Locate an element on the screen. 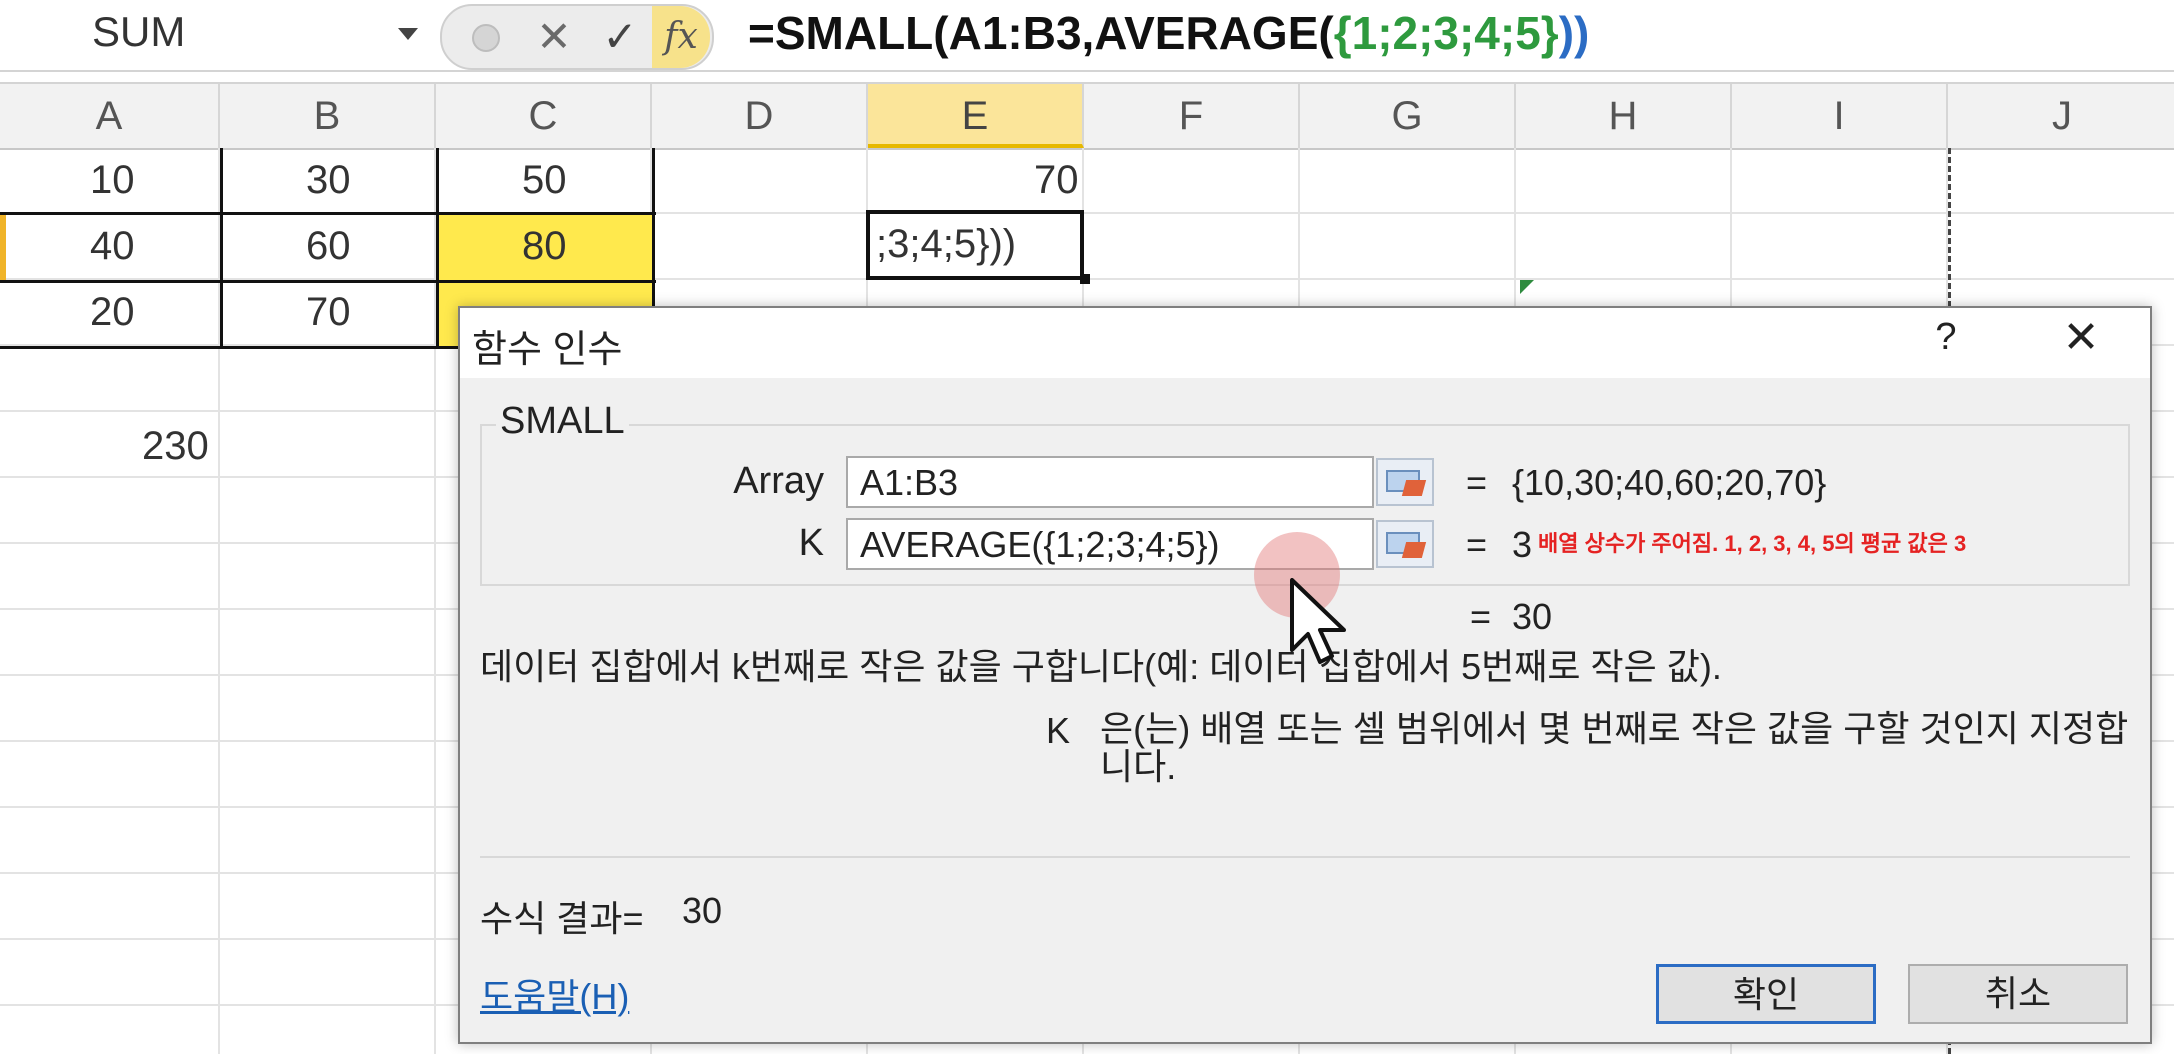 This screenshot has width=2174, height=1054. row-indicator is located at coordinates (3, 247).